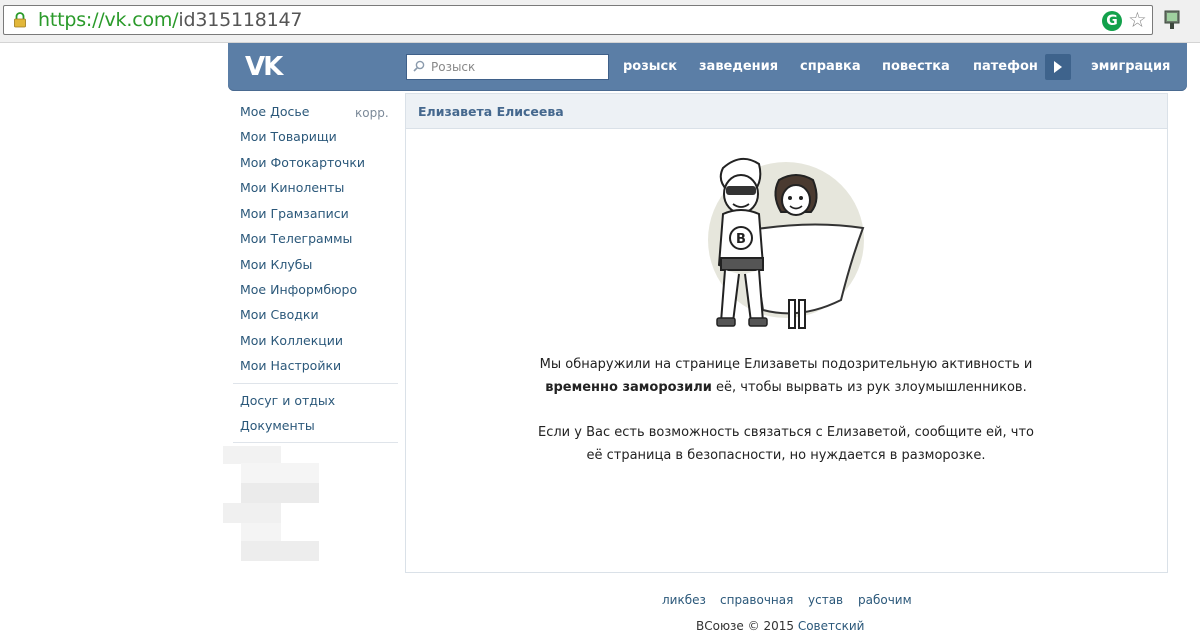 The width and height of the screenshot is (1200, 634). I want to click on nav-link-music: патефон, so click(1005, 67).